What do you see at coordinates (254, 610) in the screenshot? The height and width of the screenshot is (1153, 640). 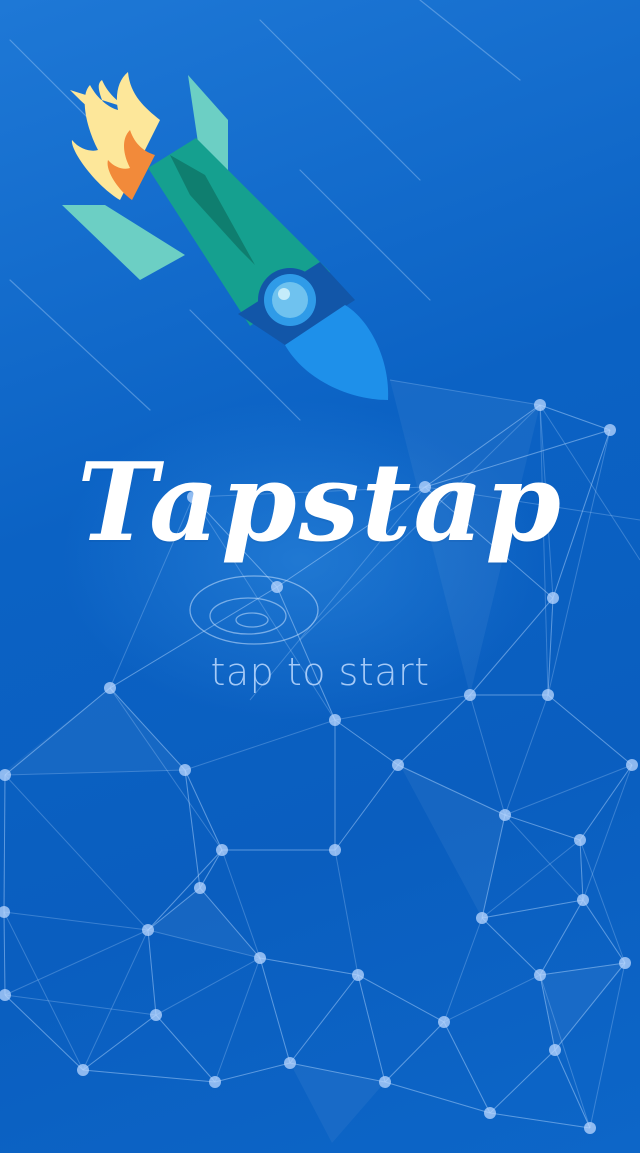 I see `tap-ripple-icon` at bounding box center [254, 610].